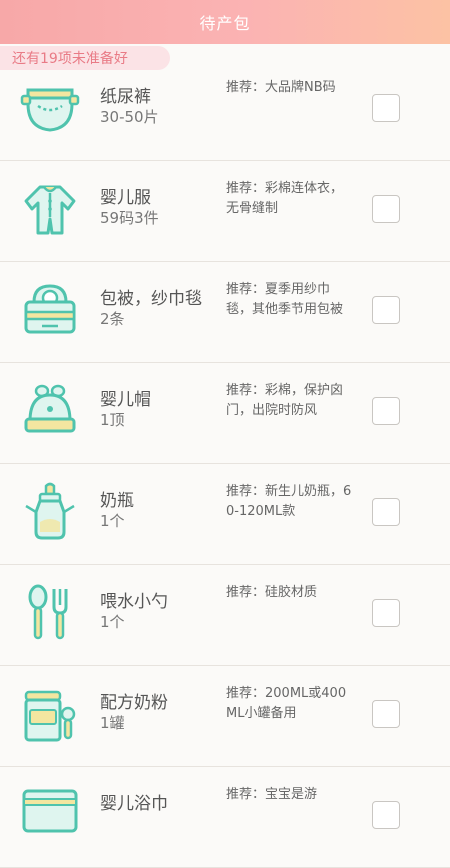  What do you see at coordinates (50, 411) in the screenshot?
I see `baby-hat-icon` at bounding box center [50, 411].